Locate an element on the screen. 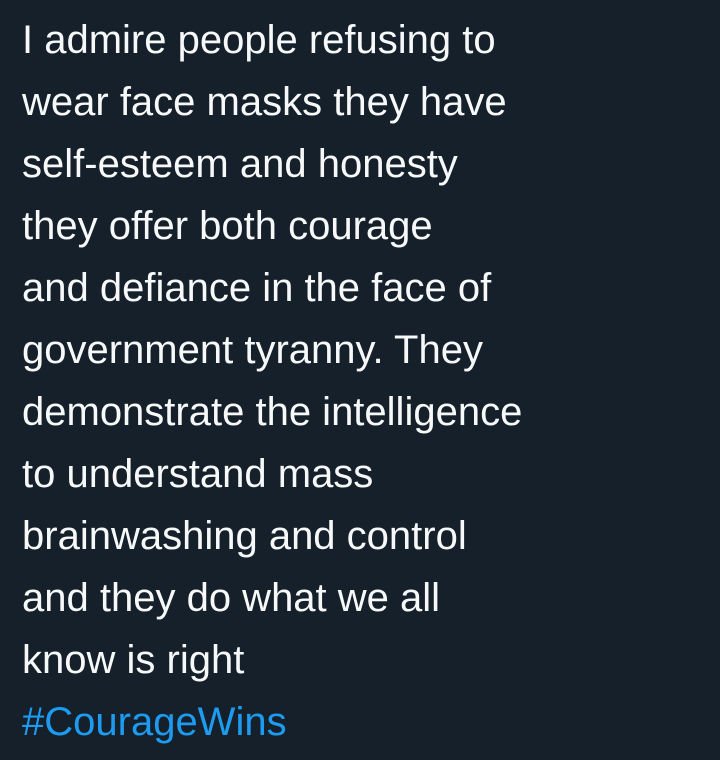  tweet-text-line: demonstrate the intelligence is located at coordinates (272, 412).